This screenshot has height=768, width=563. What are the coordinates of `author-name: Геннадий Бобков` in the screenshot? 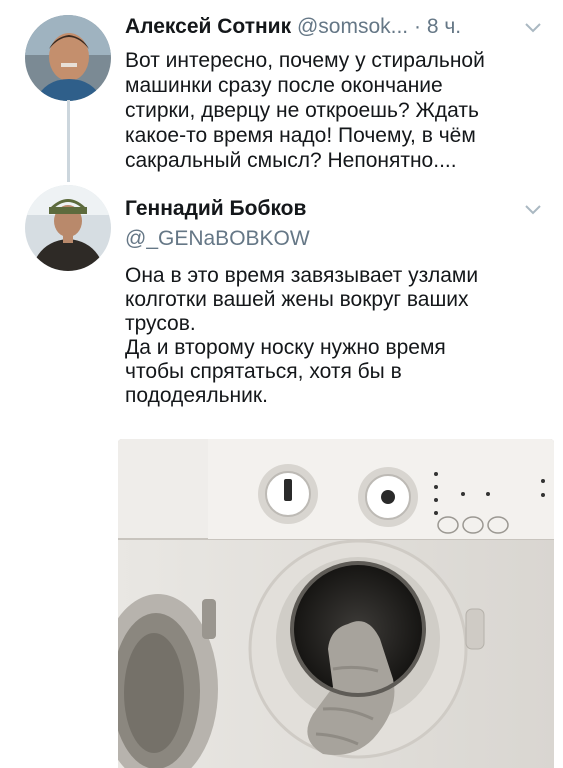 It's located at (215, 208).